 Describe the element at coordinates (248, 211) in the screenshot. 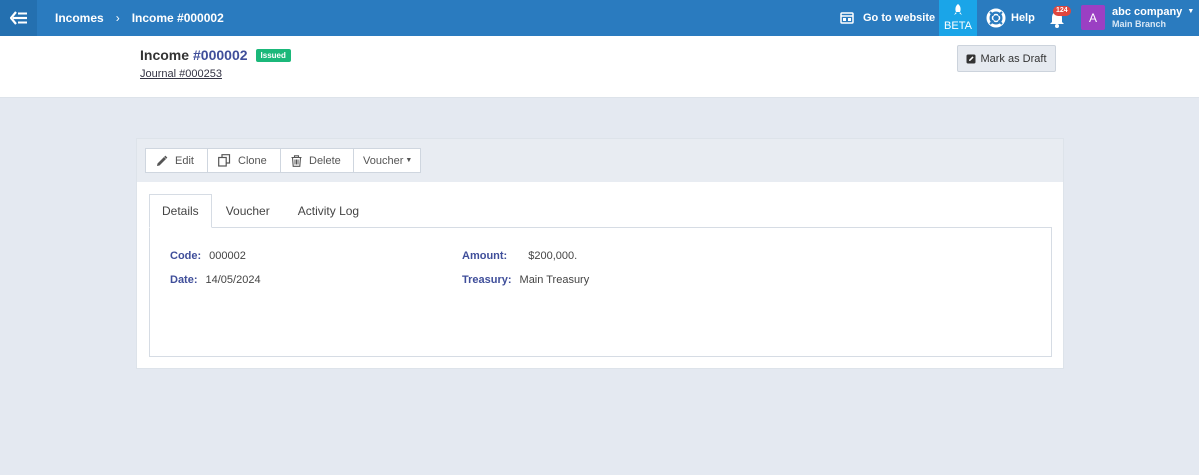

I see `tab-voucher: Voucher` at that location.